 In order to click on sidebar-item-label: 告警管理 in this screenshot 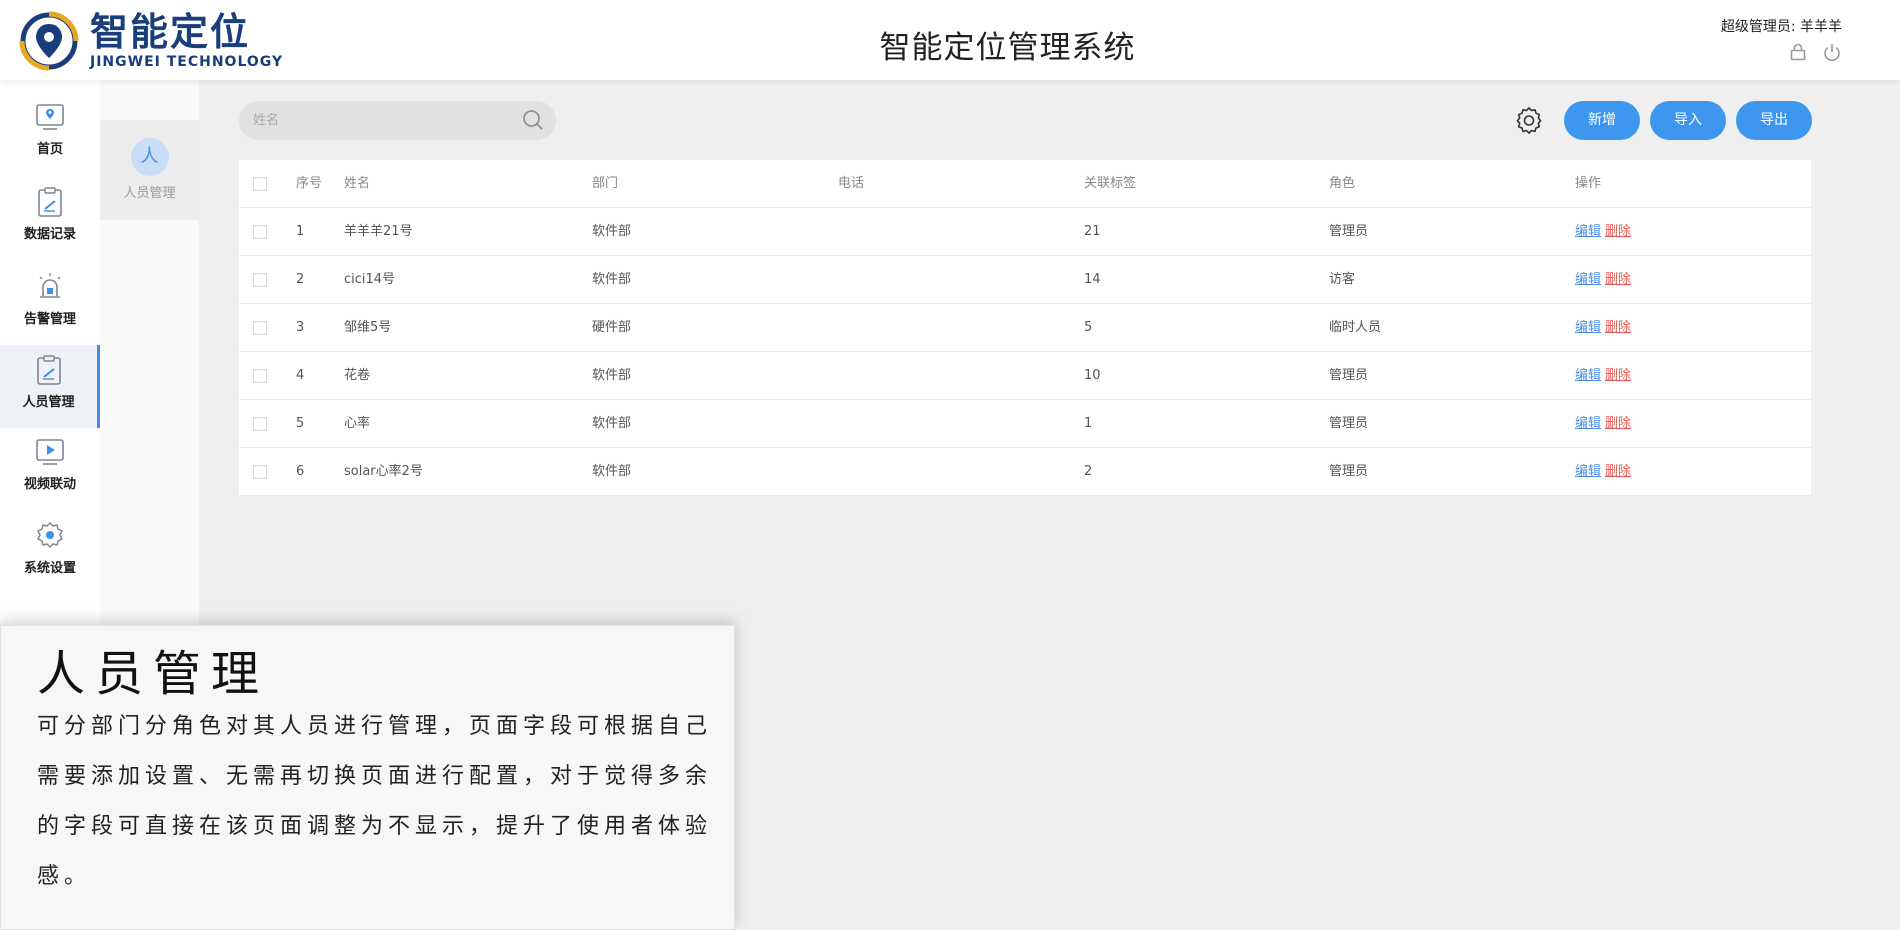, I will do `click(49, 319)`.